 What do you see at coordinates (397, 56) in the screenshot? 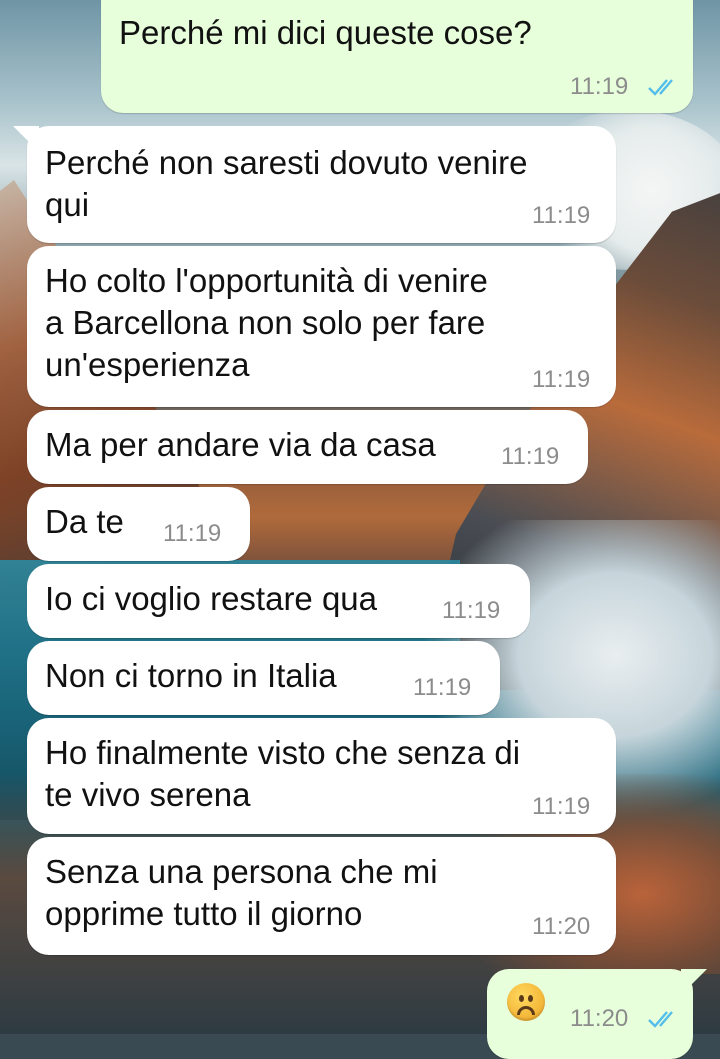
I see `message-bubble-outgoing: Perché mi dici queste cose? 11:19` at bounding box center [397, 56].